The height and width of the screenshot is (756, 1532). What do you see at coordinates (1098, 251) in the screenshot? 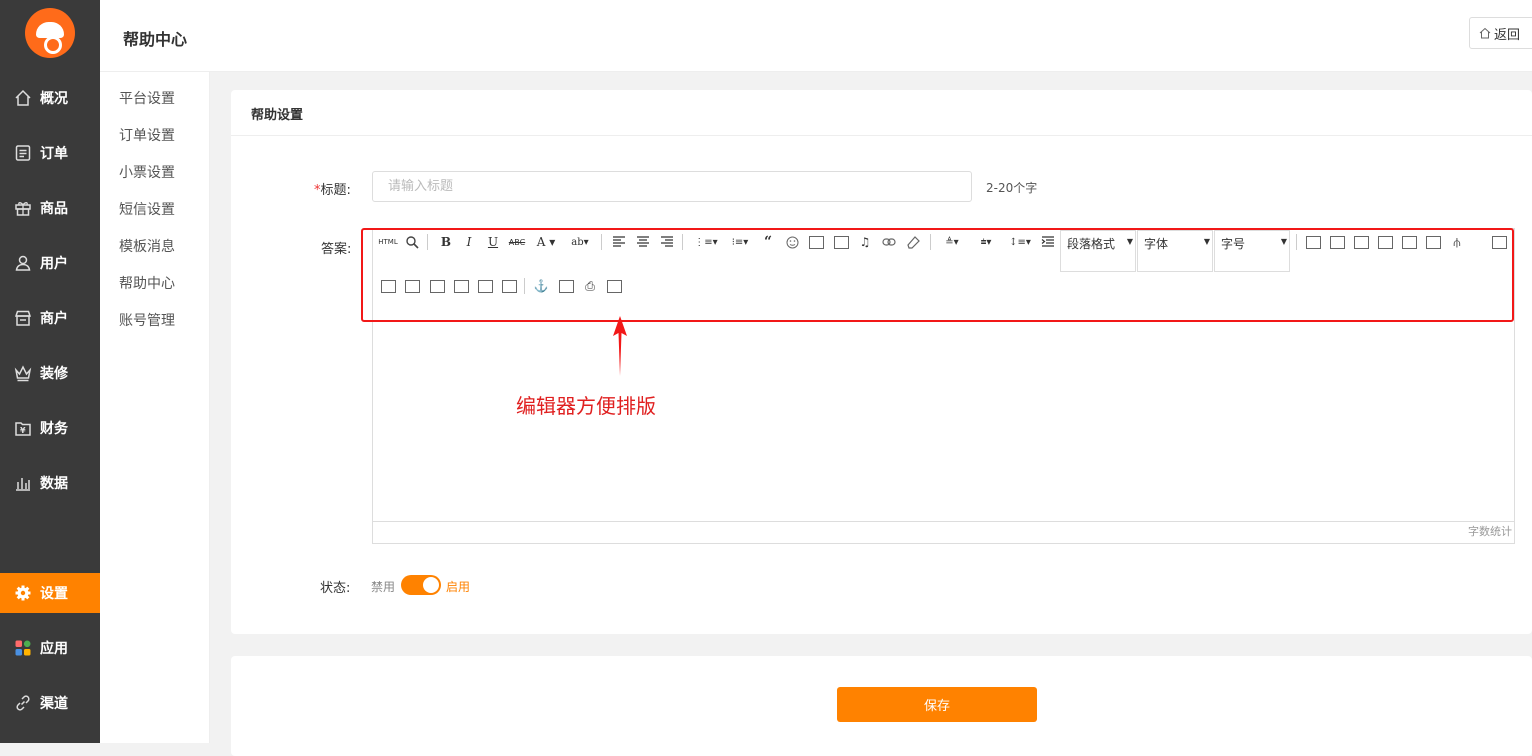
I see `paragraph-format-select: 段落格式 ▼` at bounding box center [1098, 251].